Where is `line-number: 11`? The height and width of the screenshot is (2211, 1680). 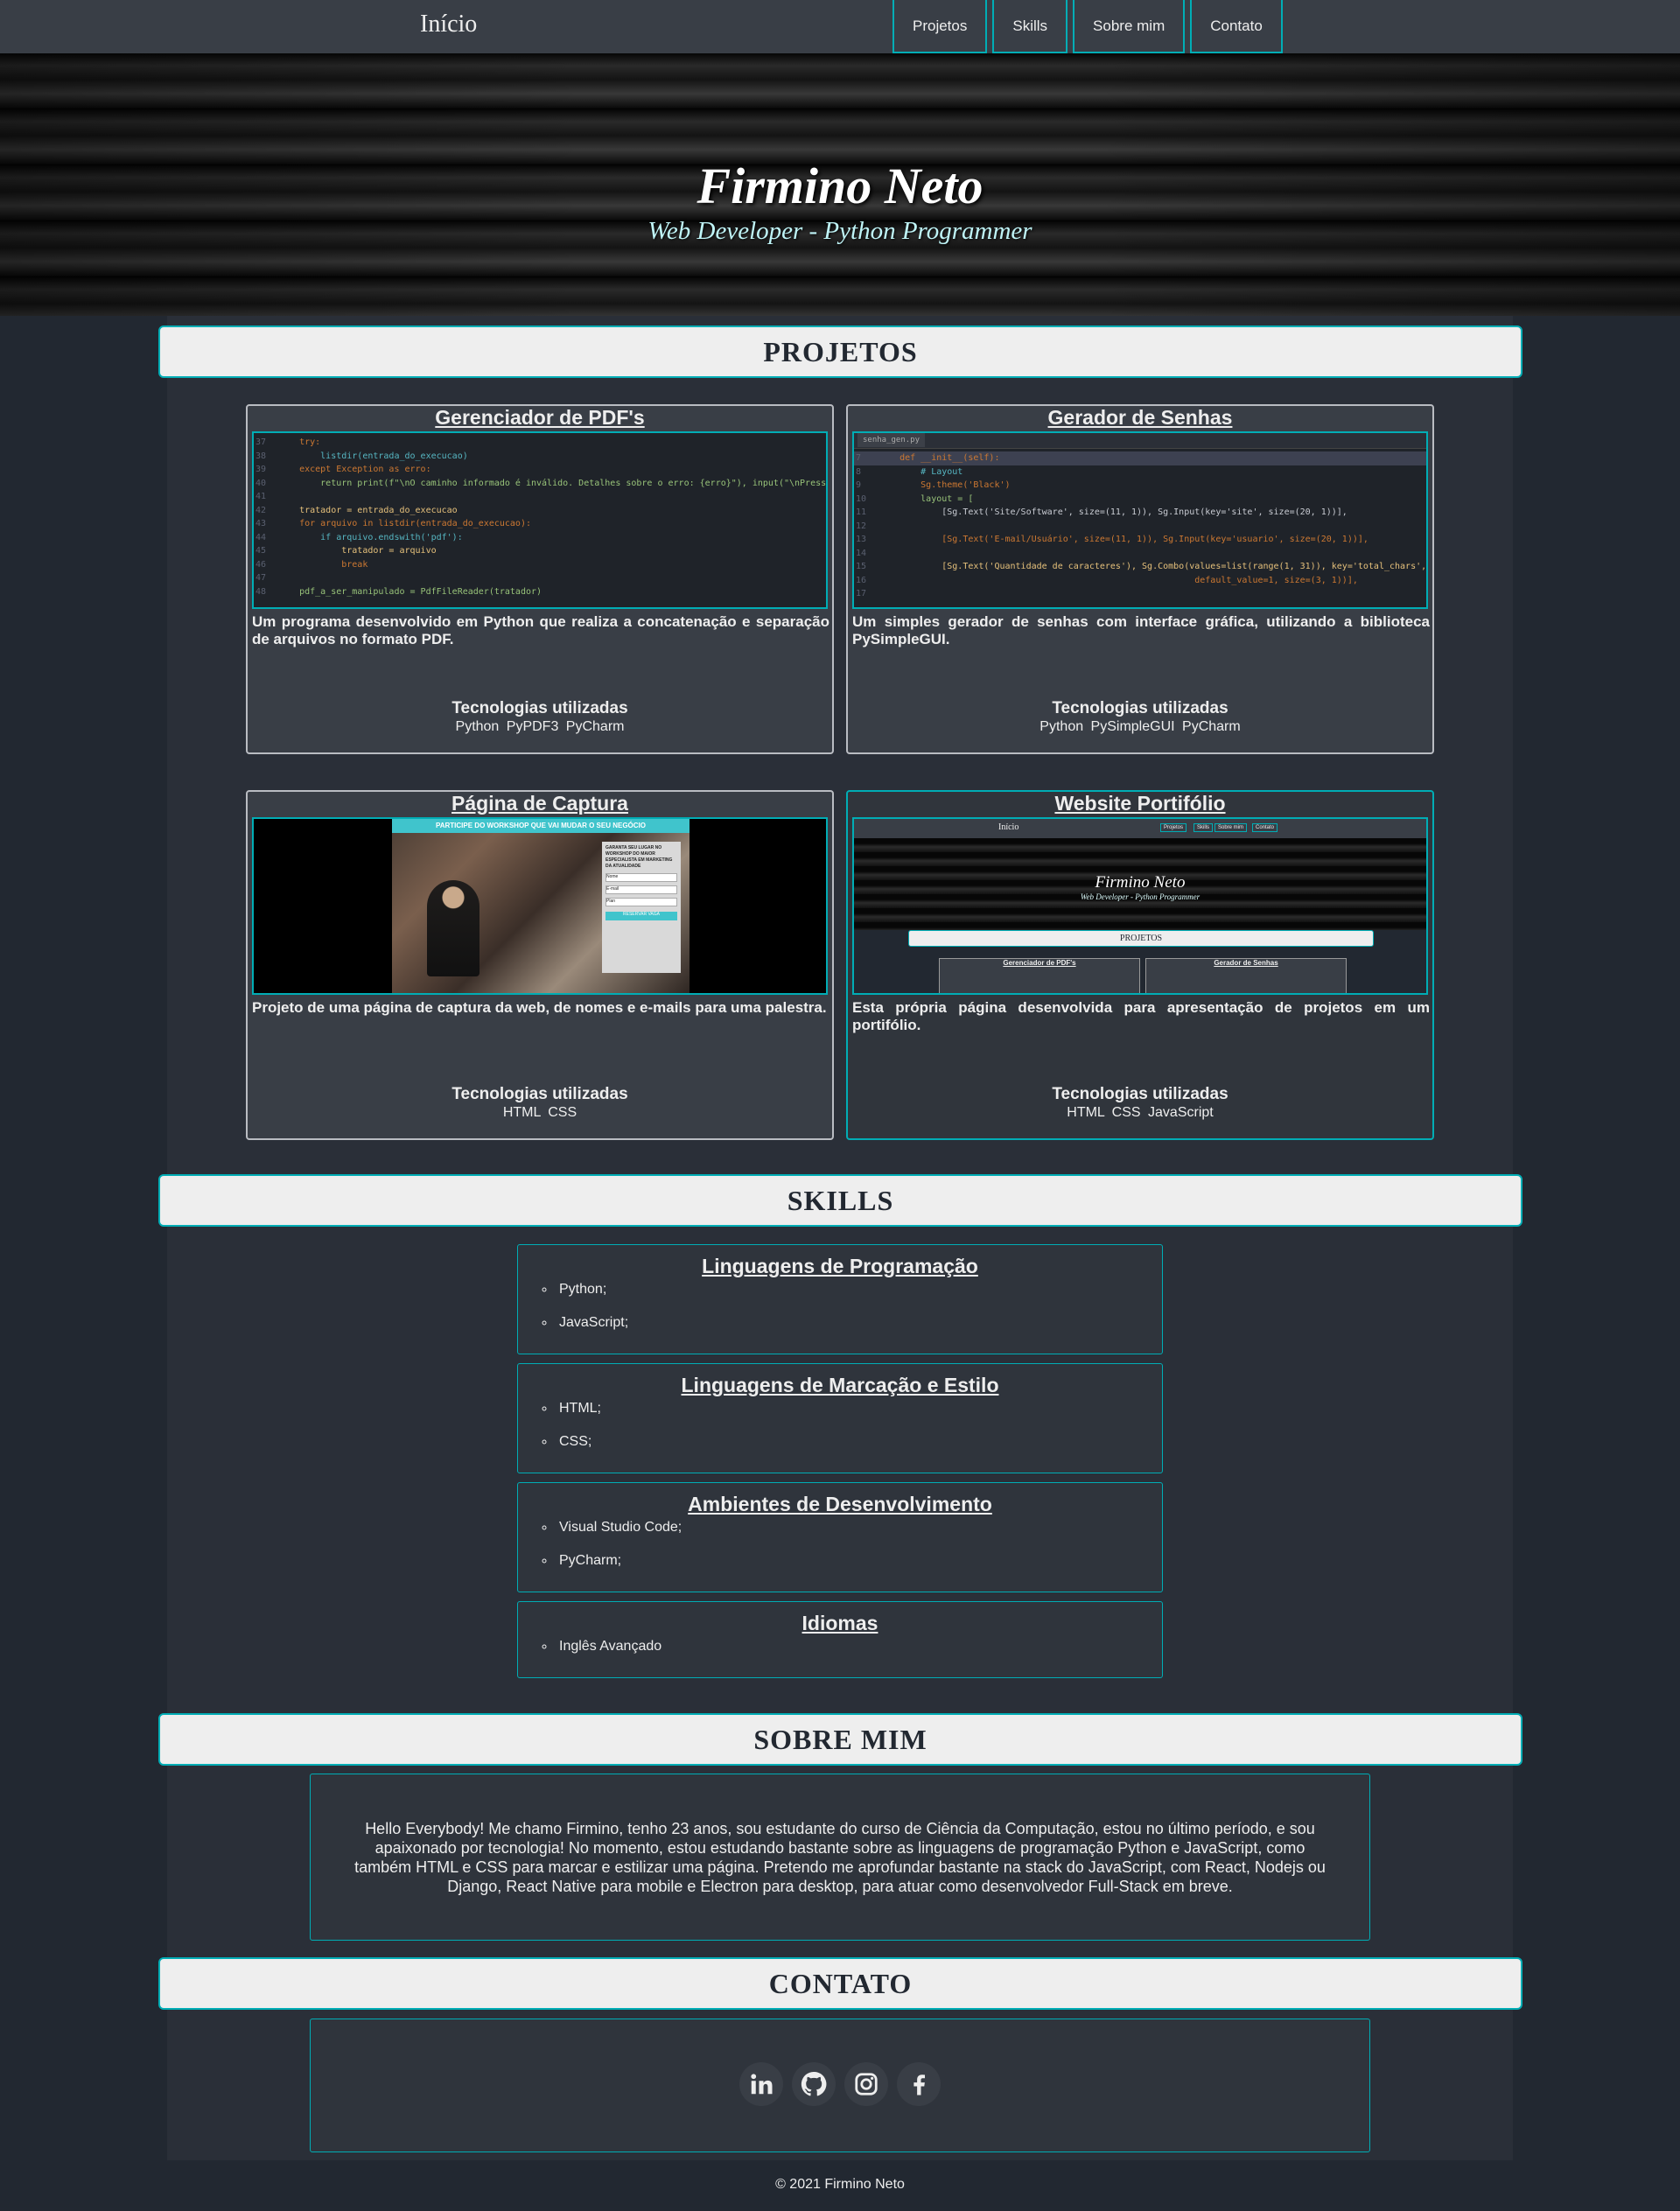
line-number: 11 is located at coordinates (861, 512).